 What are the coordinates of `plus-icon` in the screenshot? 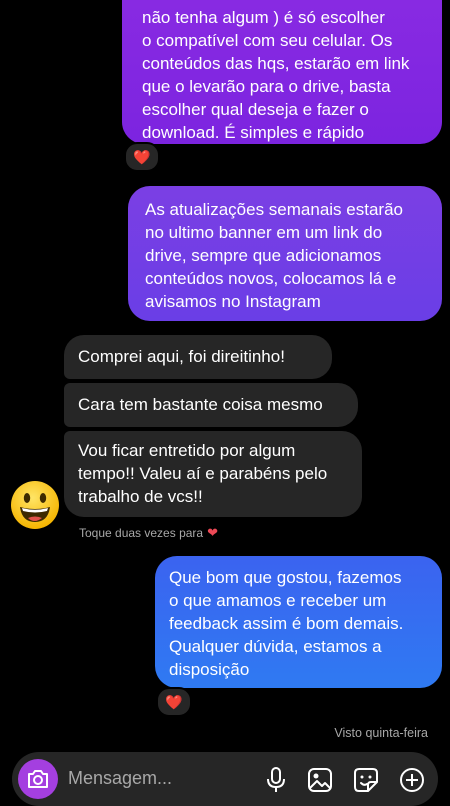 It's located at (412, 780).